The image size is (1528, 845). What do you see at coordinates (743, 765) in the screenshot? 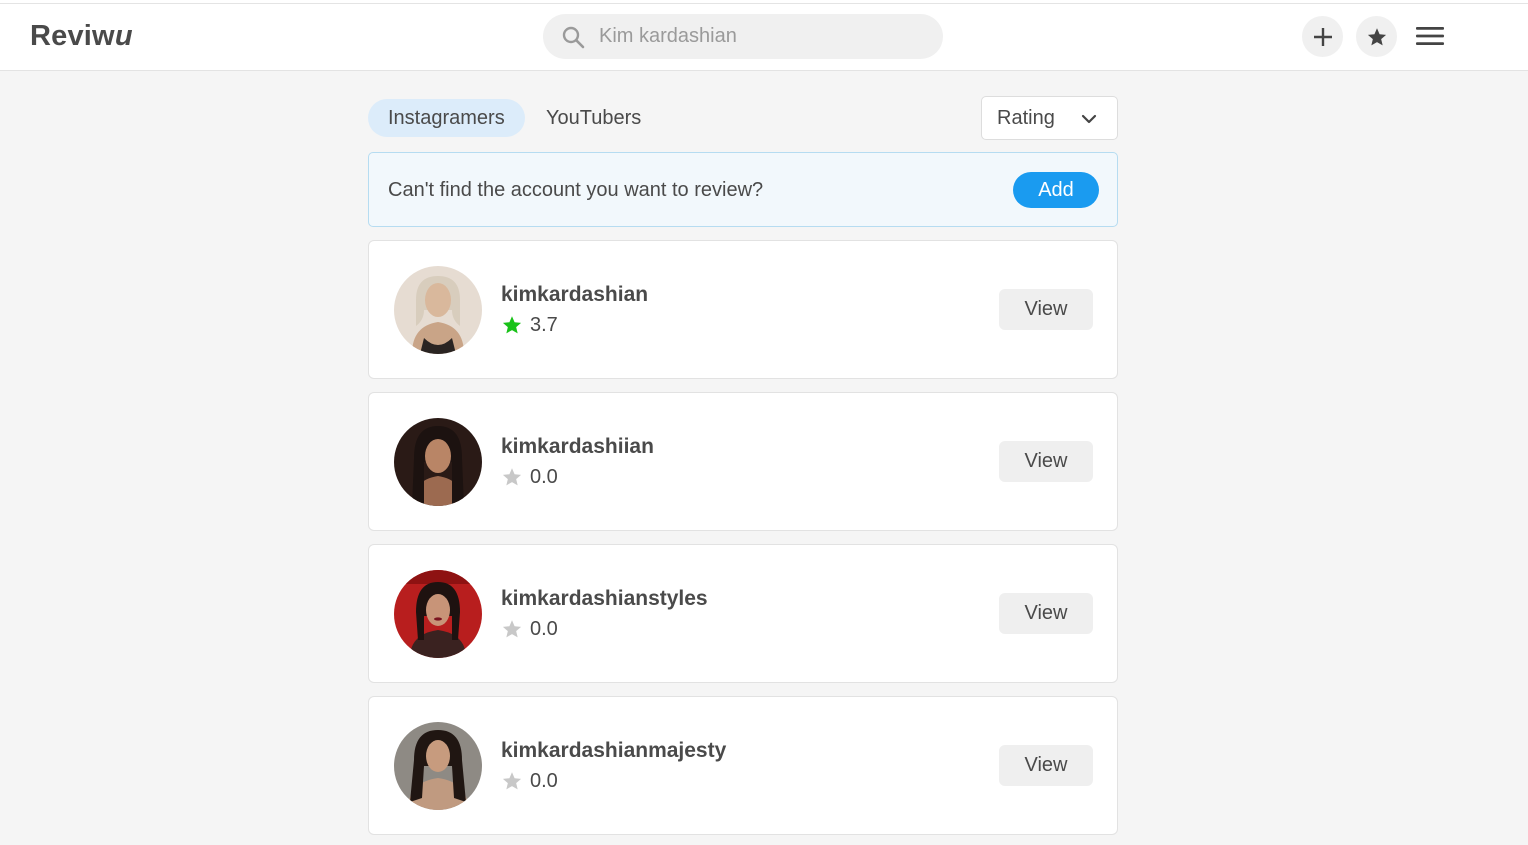
I see `account-card: kimkardashianmajesty 0.0 View` at bounding box center [743, 765].